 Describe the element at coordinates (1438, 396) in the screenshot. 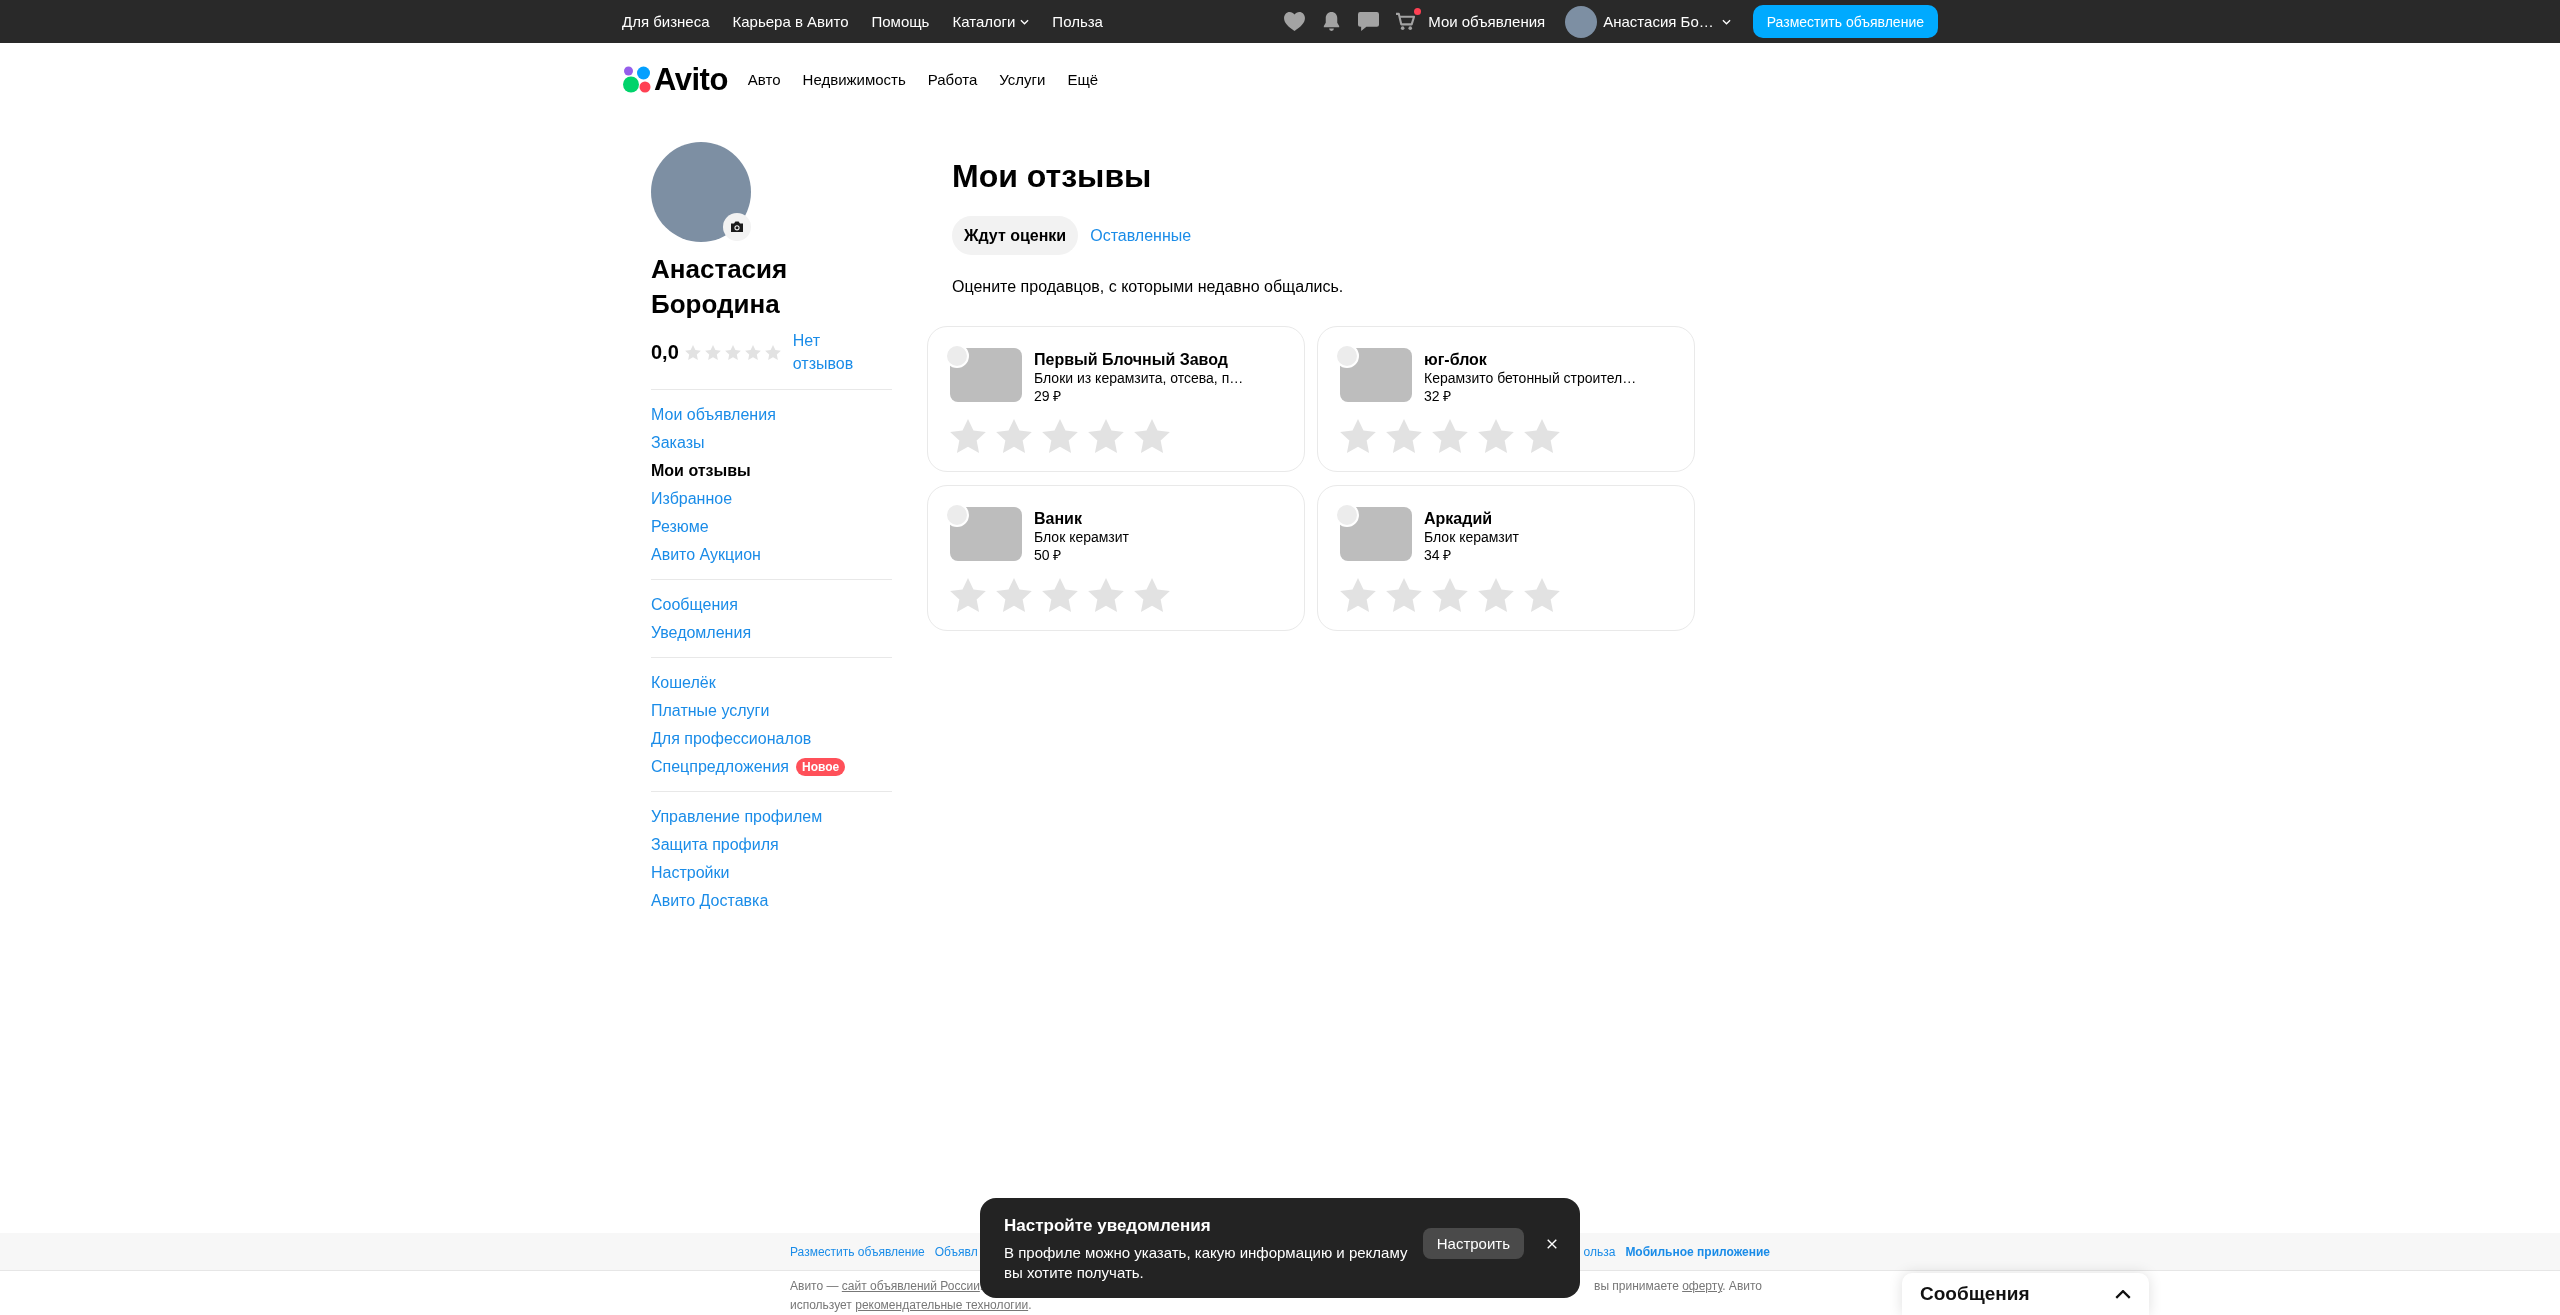

I see `item-price: 32 ₽` at that location.